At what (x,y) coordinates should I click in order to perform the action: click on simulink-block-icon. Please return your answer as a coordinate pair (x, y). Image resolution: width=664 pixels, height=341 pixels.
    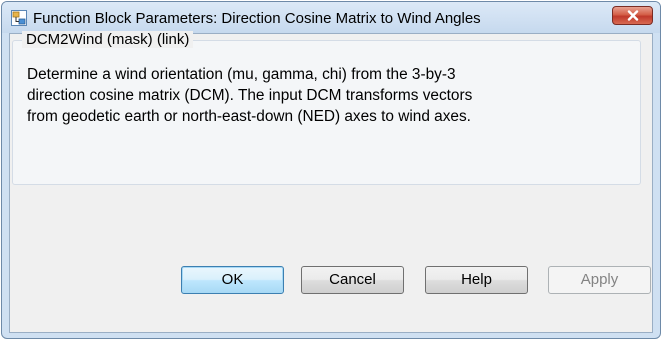
    Looking at the image, I should click on (19, 18).